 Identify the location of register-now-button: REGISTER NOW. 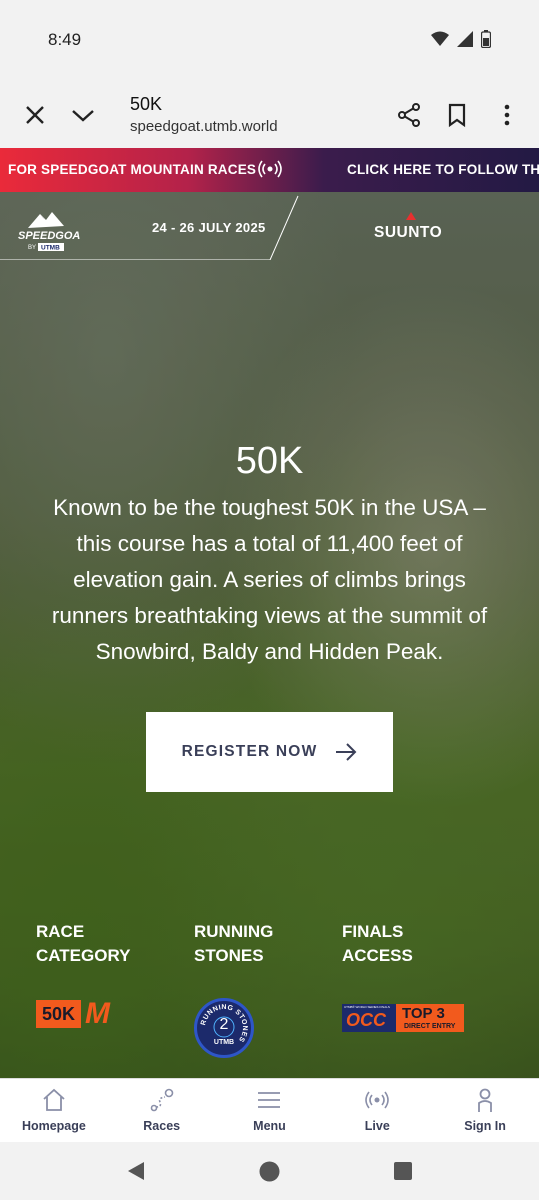
(269, 752).